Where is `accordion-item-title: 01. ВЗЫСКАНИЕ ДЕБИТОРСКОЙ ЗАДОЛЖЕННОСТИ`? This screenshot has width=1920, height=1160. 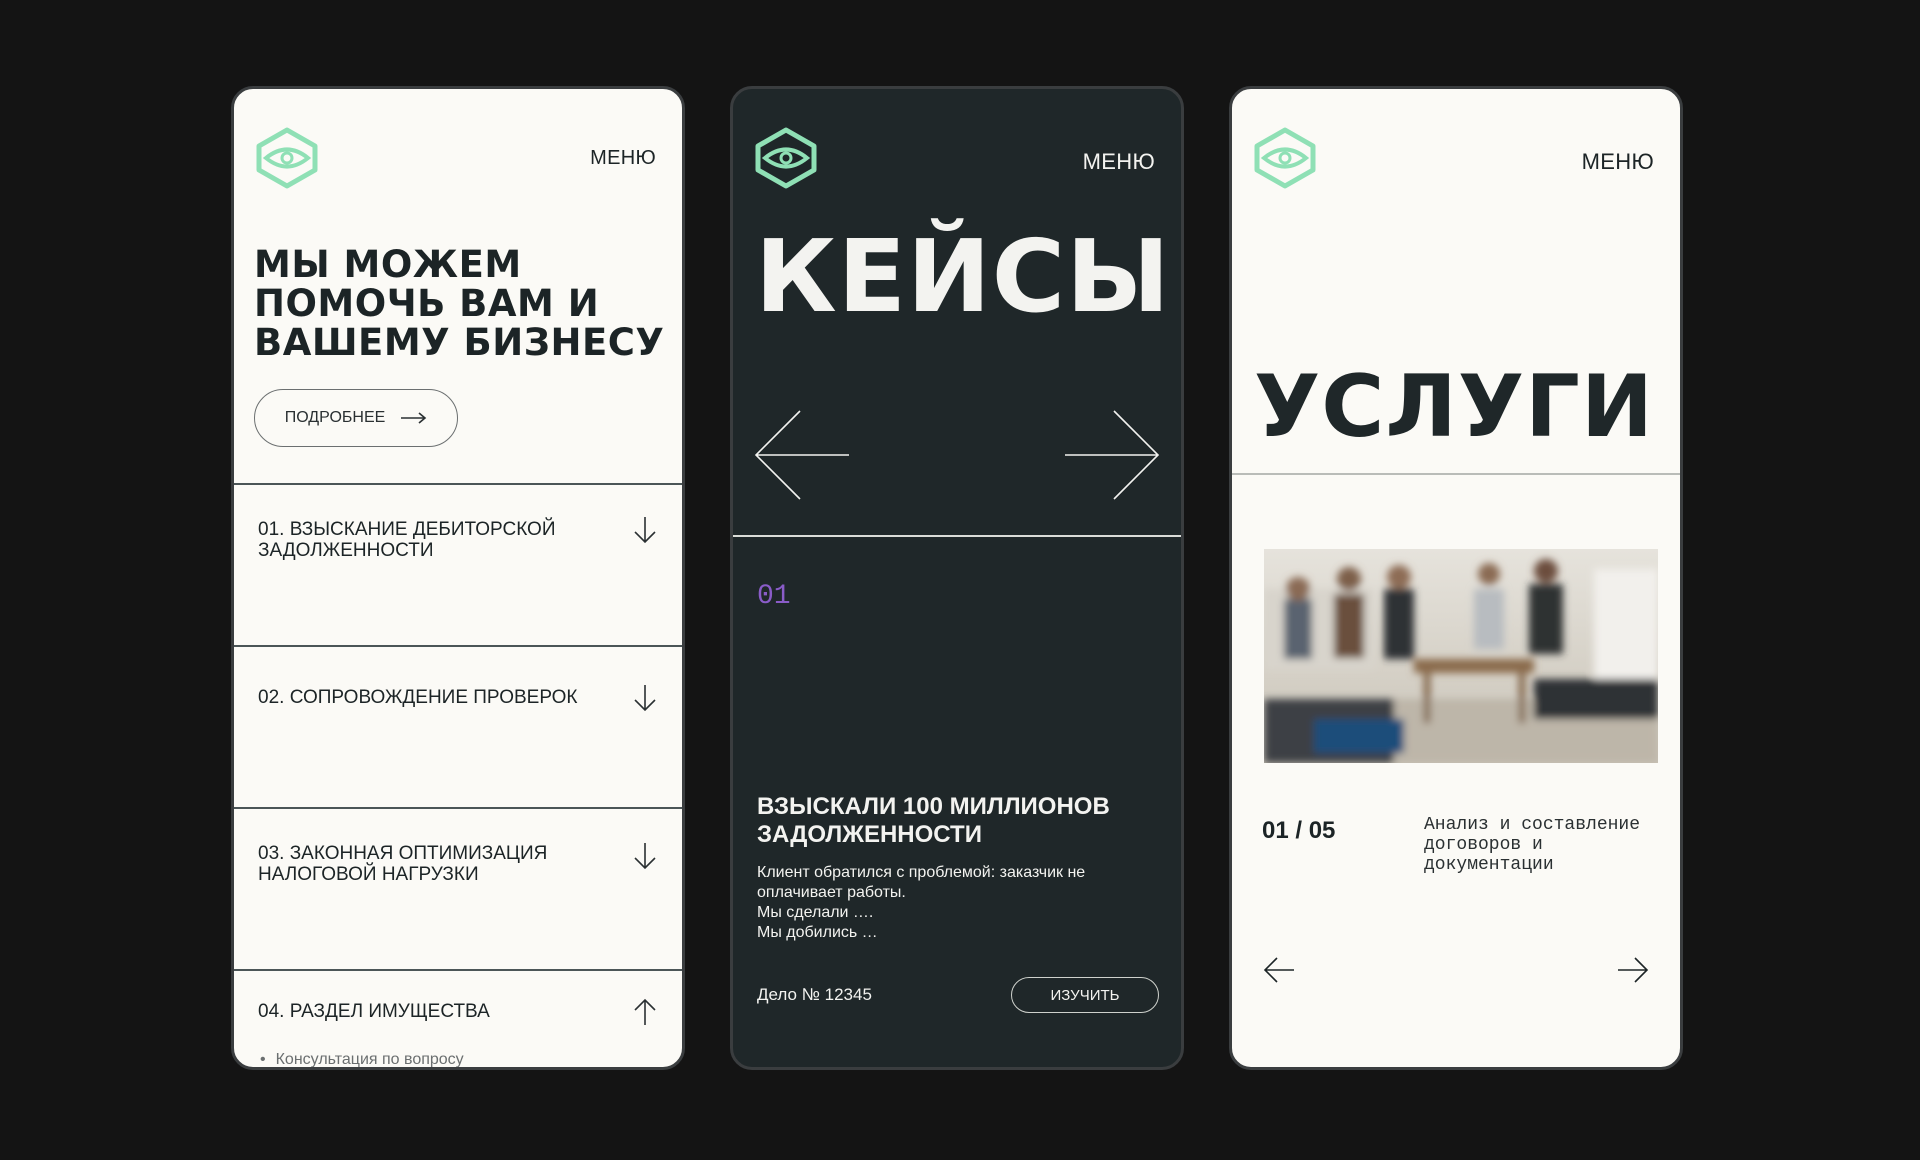
accordion-item-title: 01. ВЗЫСКАНИЕ ДЕБИТОРСКОЙ ЗАДОЛЖЕННОСТИ is located at coordinates (423, 540).